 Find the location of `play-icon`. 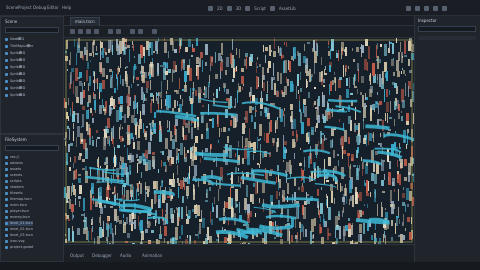

play-icon is located at coordinates (408, 8).